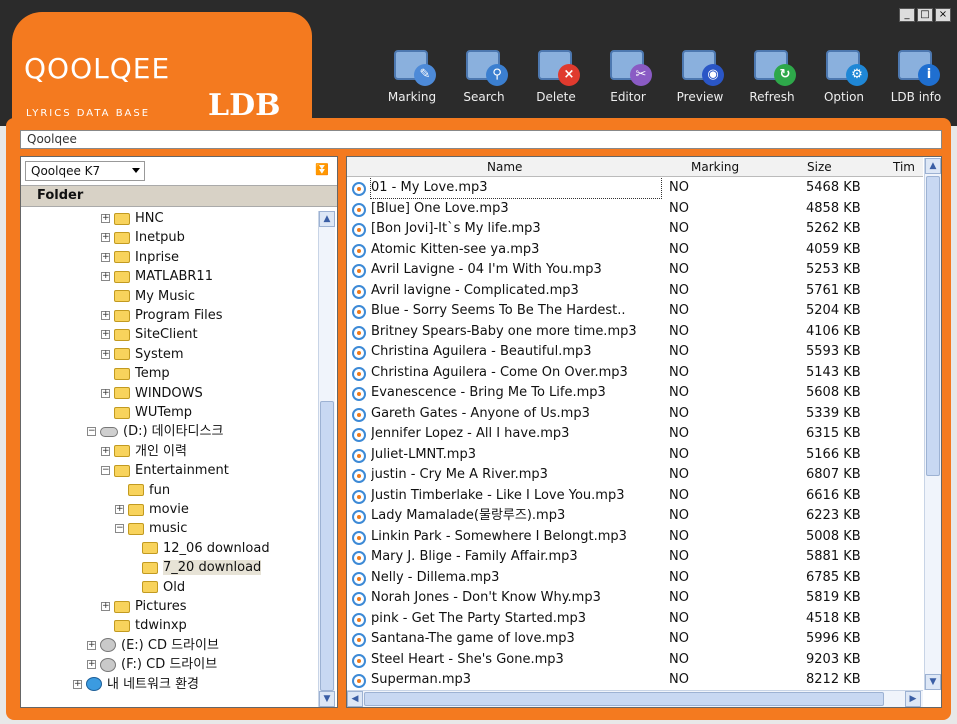 Image resolution: width=957 pixels, height=724 pixels. I want to click on tree-item: + (E:) CD 드라이브, so click(153, 645).